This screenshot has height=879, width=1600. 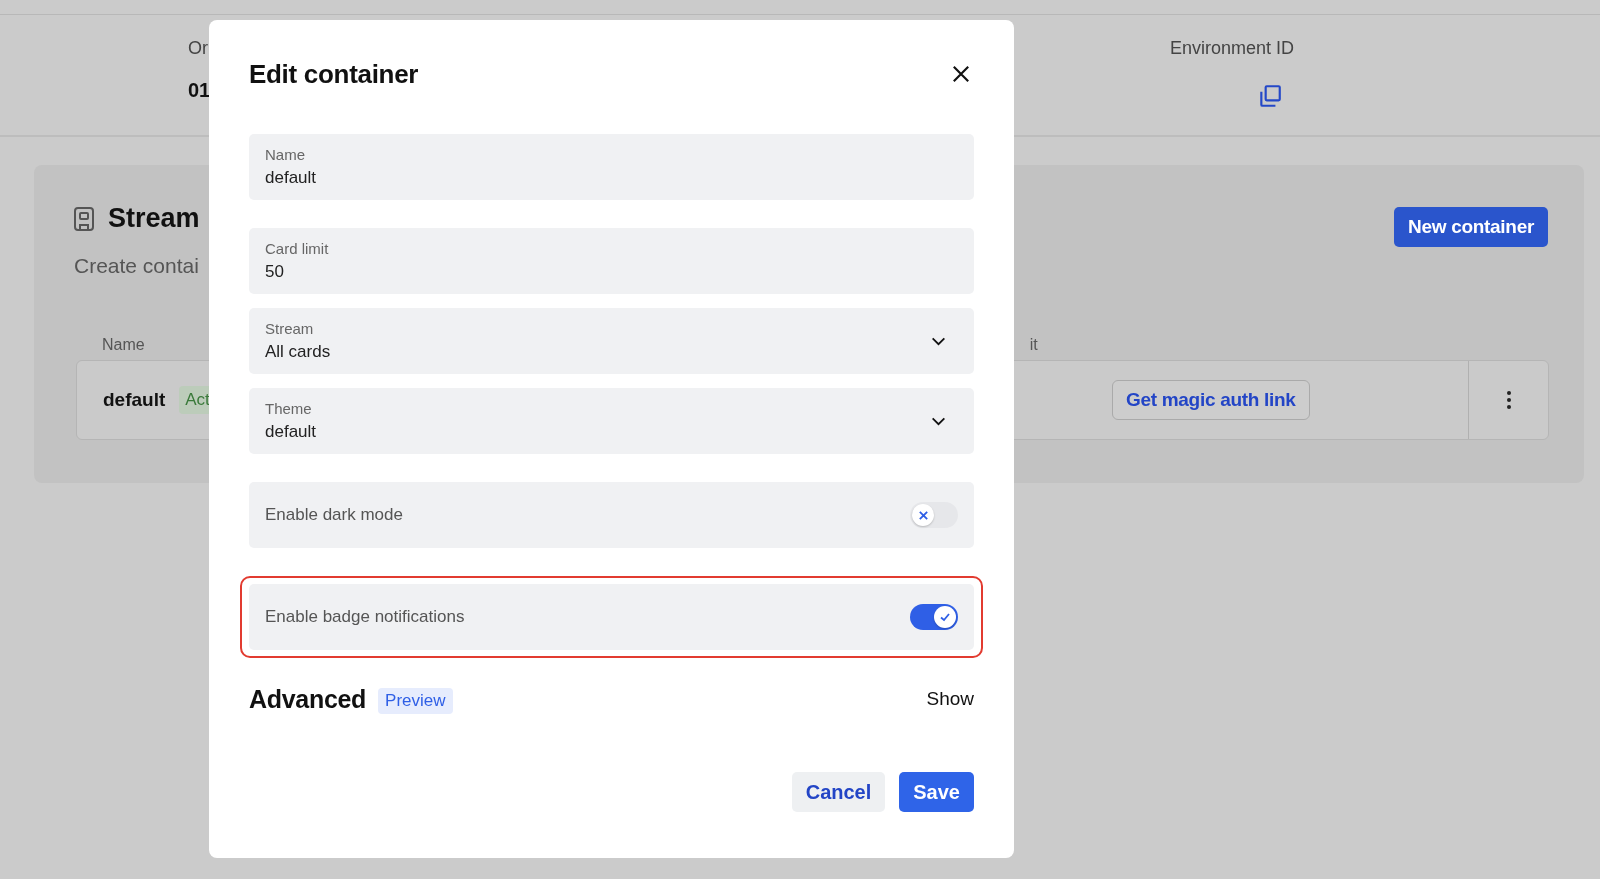 I want to click on section-subtitle: Create contai, so click(x=137, y=266).